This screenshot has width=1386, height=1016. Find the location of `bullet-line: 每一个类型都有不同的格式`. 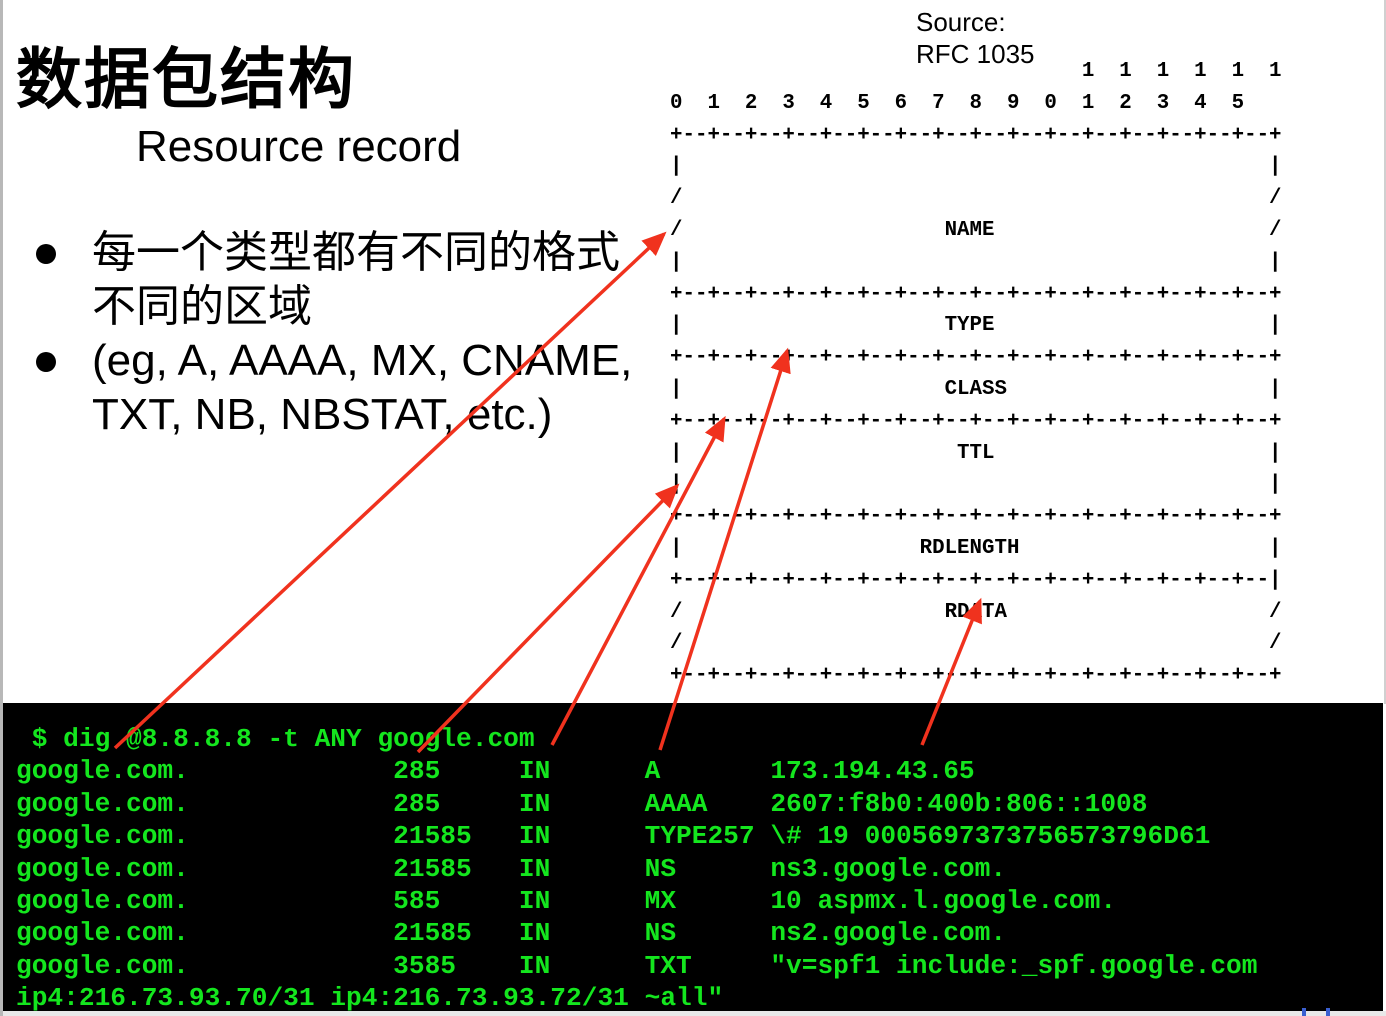

bullet-line: 每一个类型都有不同的格式 is located at coordinates (356, 252).